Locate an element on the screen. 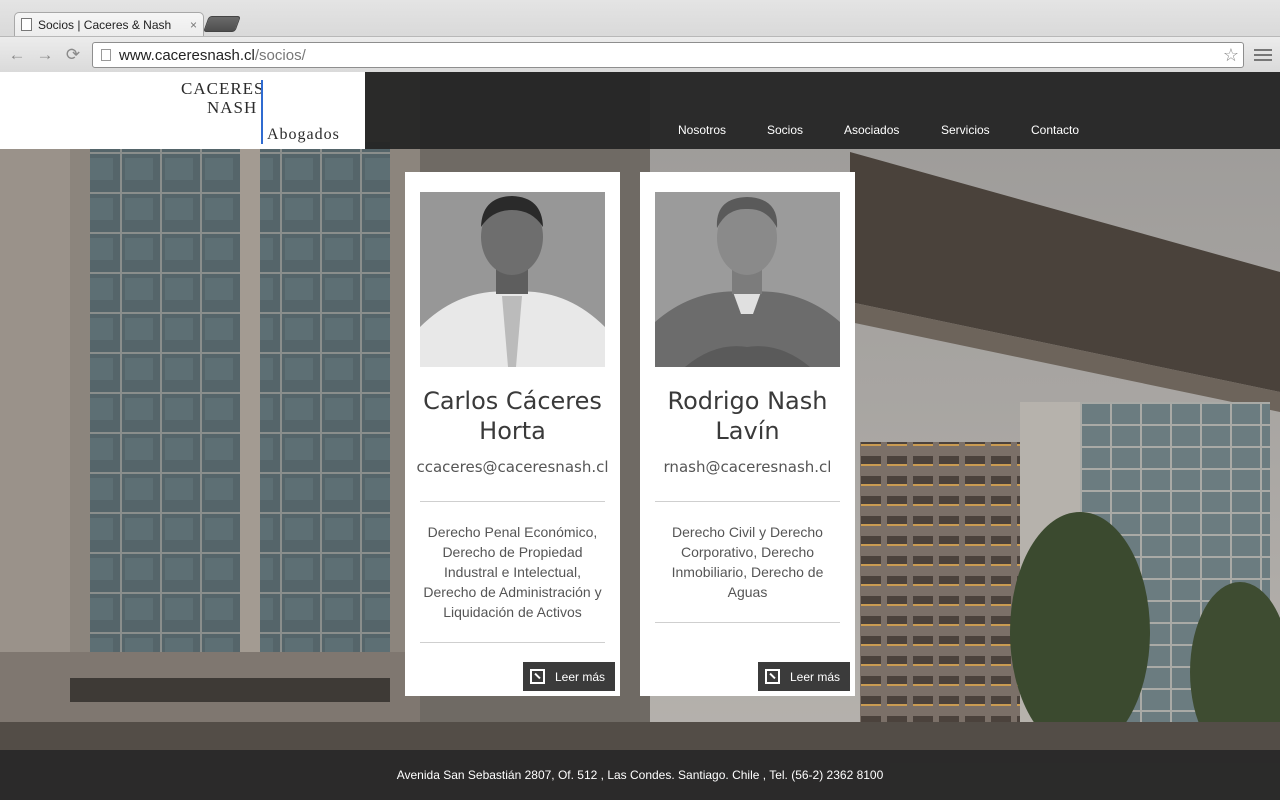  back-button: ← is located at coordinates (17, 55).